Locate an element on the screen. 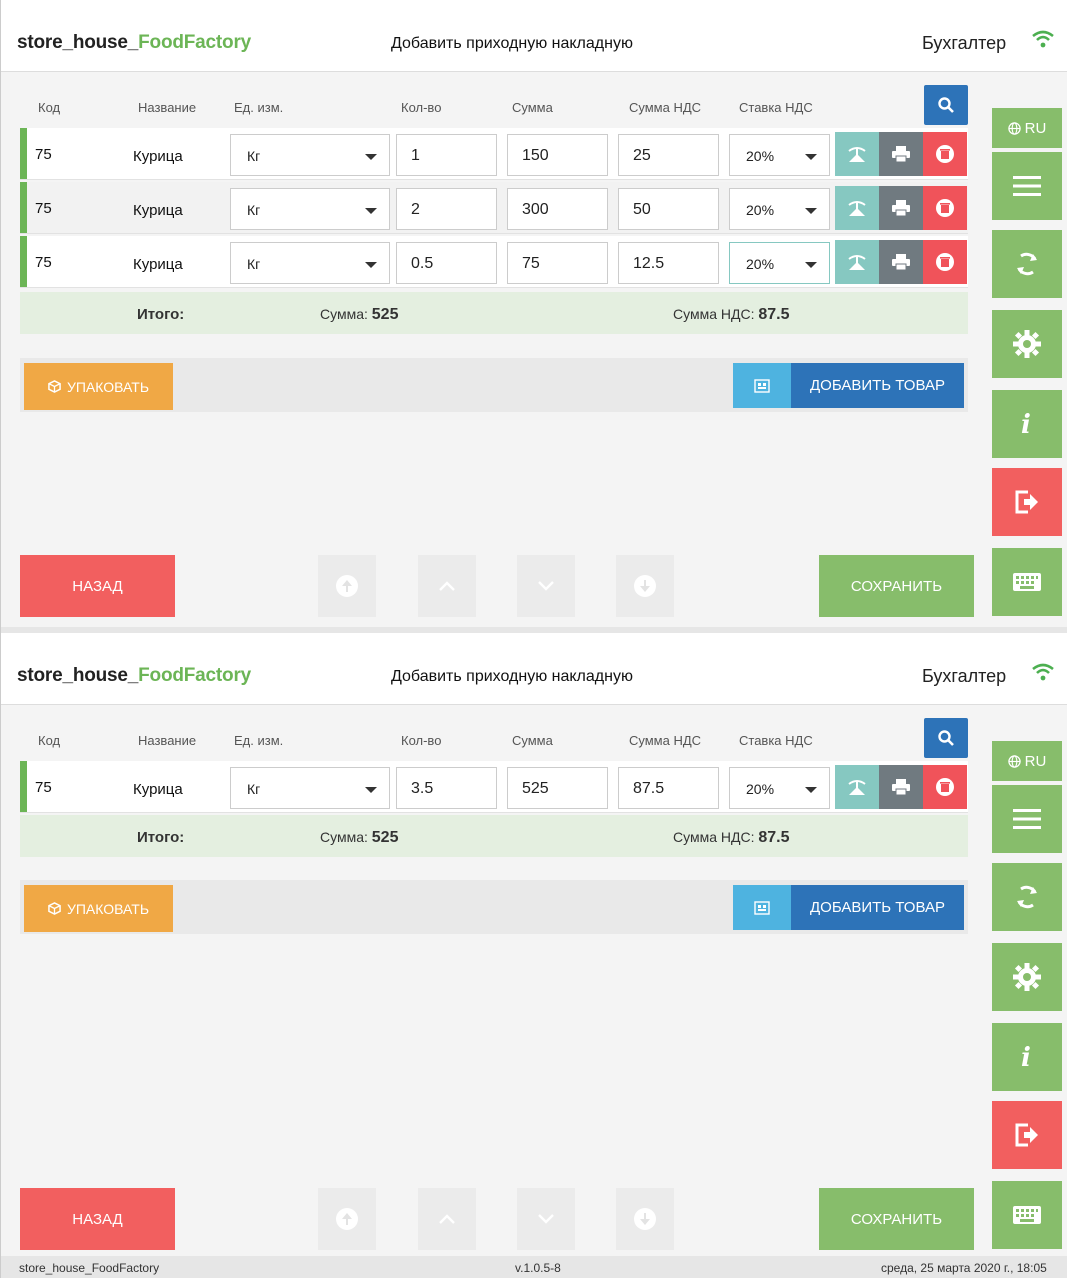  sum-input: 75 is located at coordinates (557, 263).